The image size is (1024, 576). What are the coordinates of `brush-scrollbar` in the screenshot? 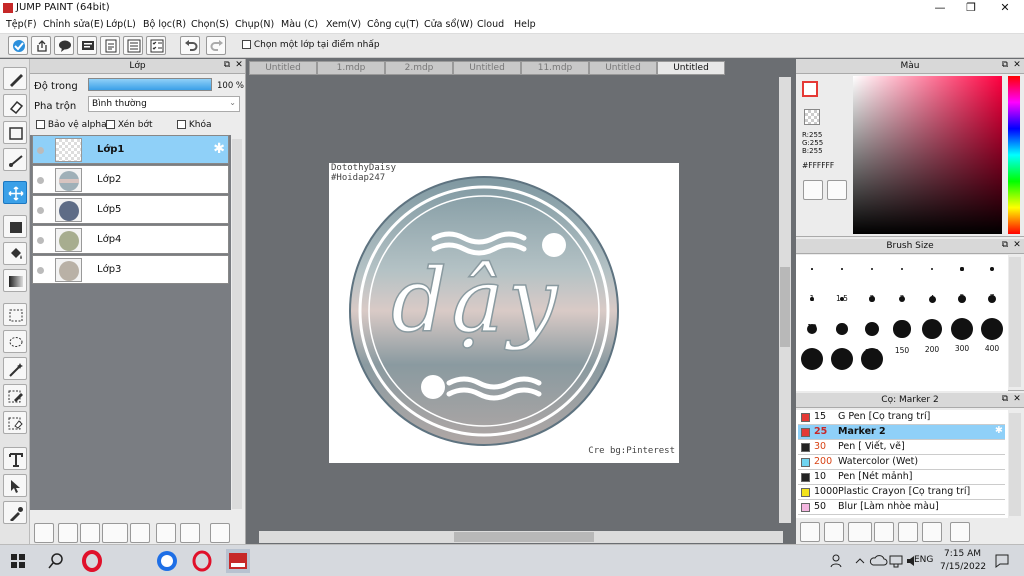 It's located at (1015, 464).